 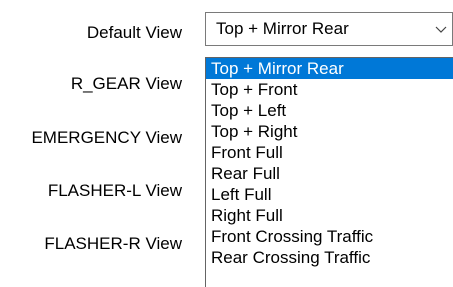 What do you see at coordinates (329, 68) in the screenshot?
I see `dropdown-option-top-mirror-rear: Top + Mirror Rear` at bounding box center [329, 68].